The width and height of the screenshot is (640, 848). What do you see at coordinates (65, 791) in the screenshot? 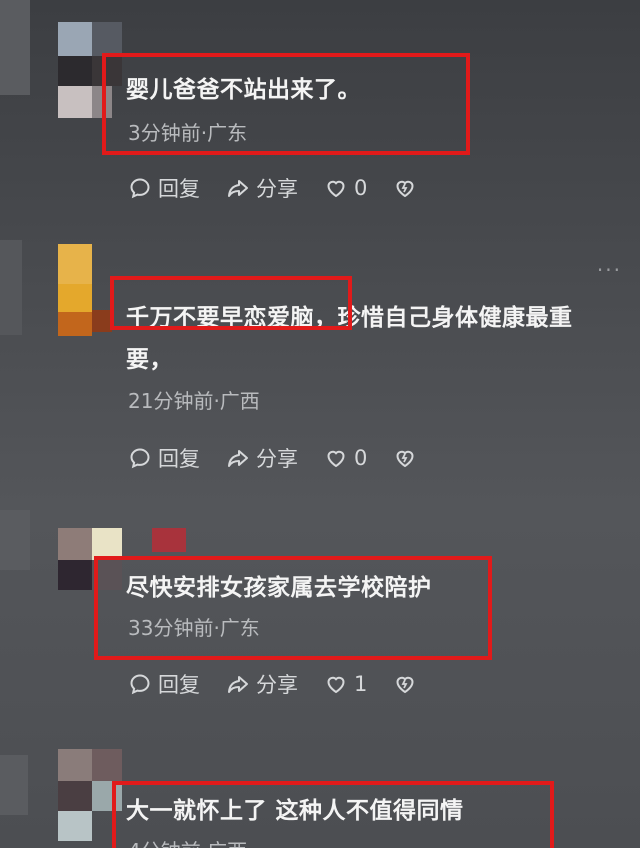
I see `avatar-pixelated` at bounding box center [65, 791].